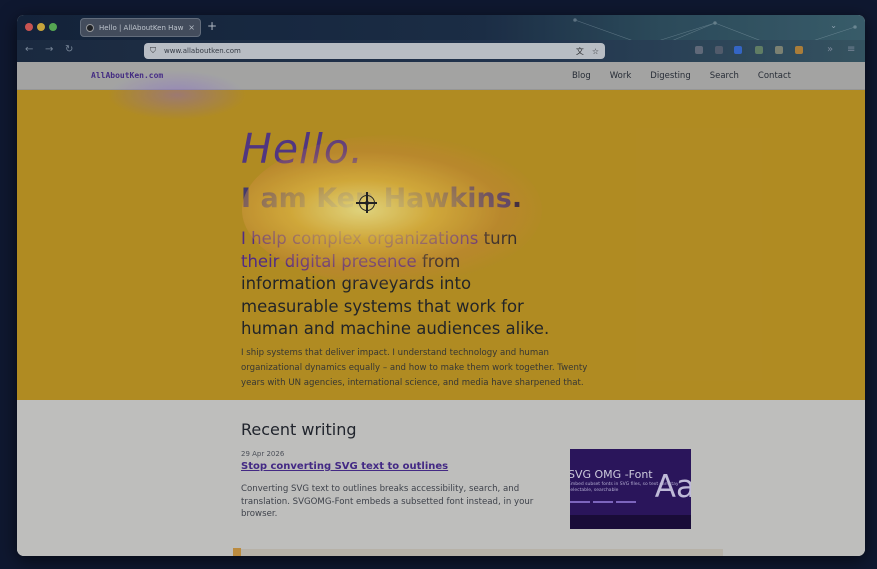 The width and height of the screenshot is (877, 569). I want to click on lead-accent-2: their digital presence, so click(329, 261).